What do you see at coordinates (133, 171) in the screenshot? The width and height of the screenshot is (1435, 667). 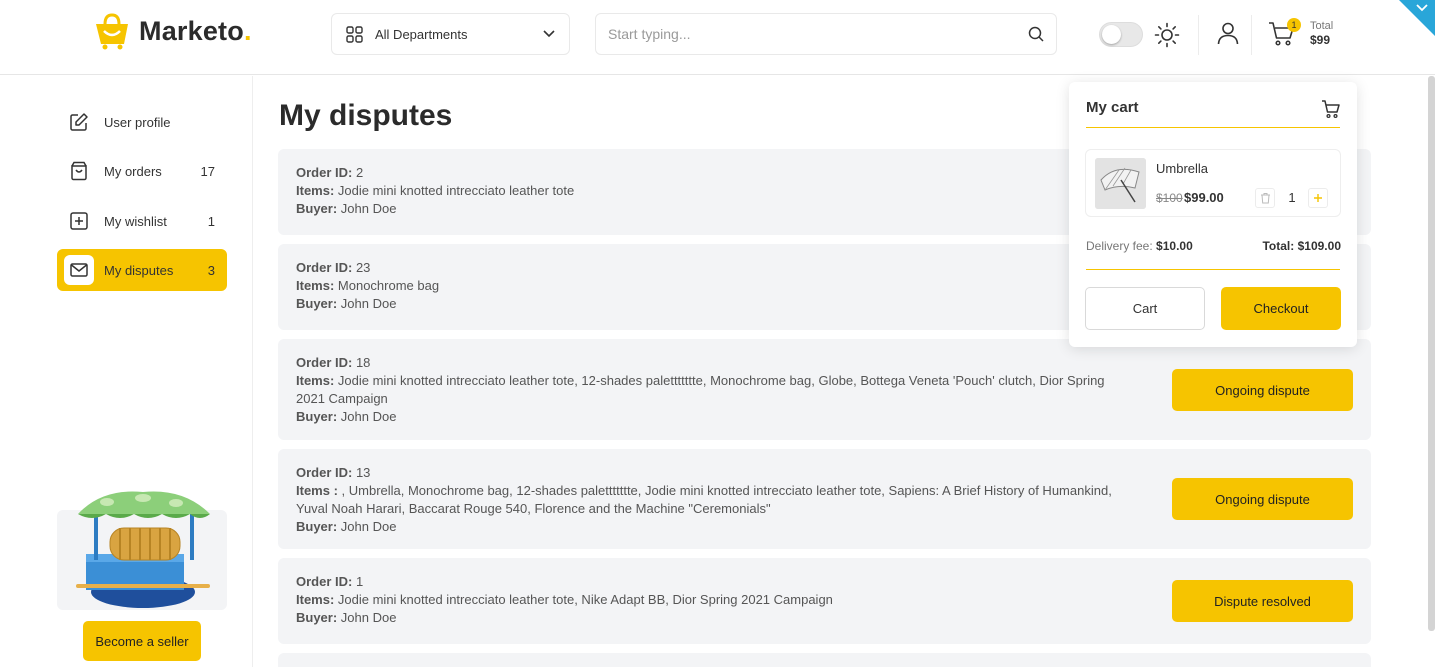 I see `sidebar-item-label: My orders` at bounding box center [133, 171].